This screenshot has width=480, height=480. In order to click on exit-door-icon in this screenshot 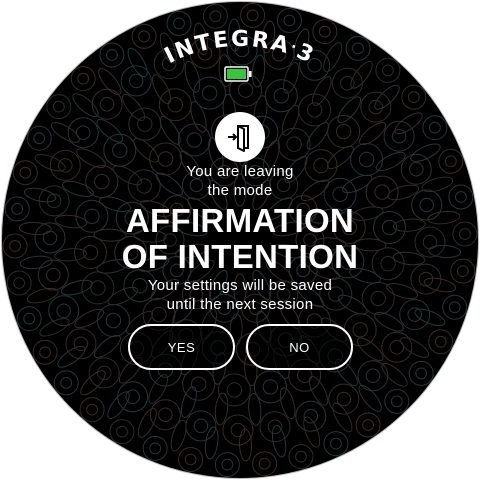, I will do `click(238, 138)`.